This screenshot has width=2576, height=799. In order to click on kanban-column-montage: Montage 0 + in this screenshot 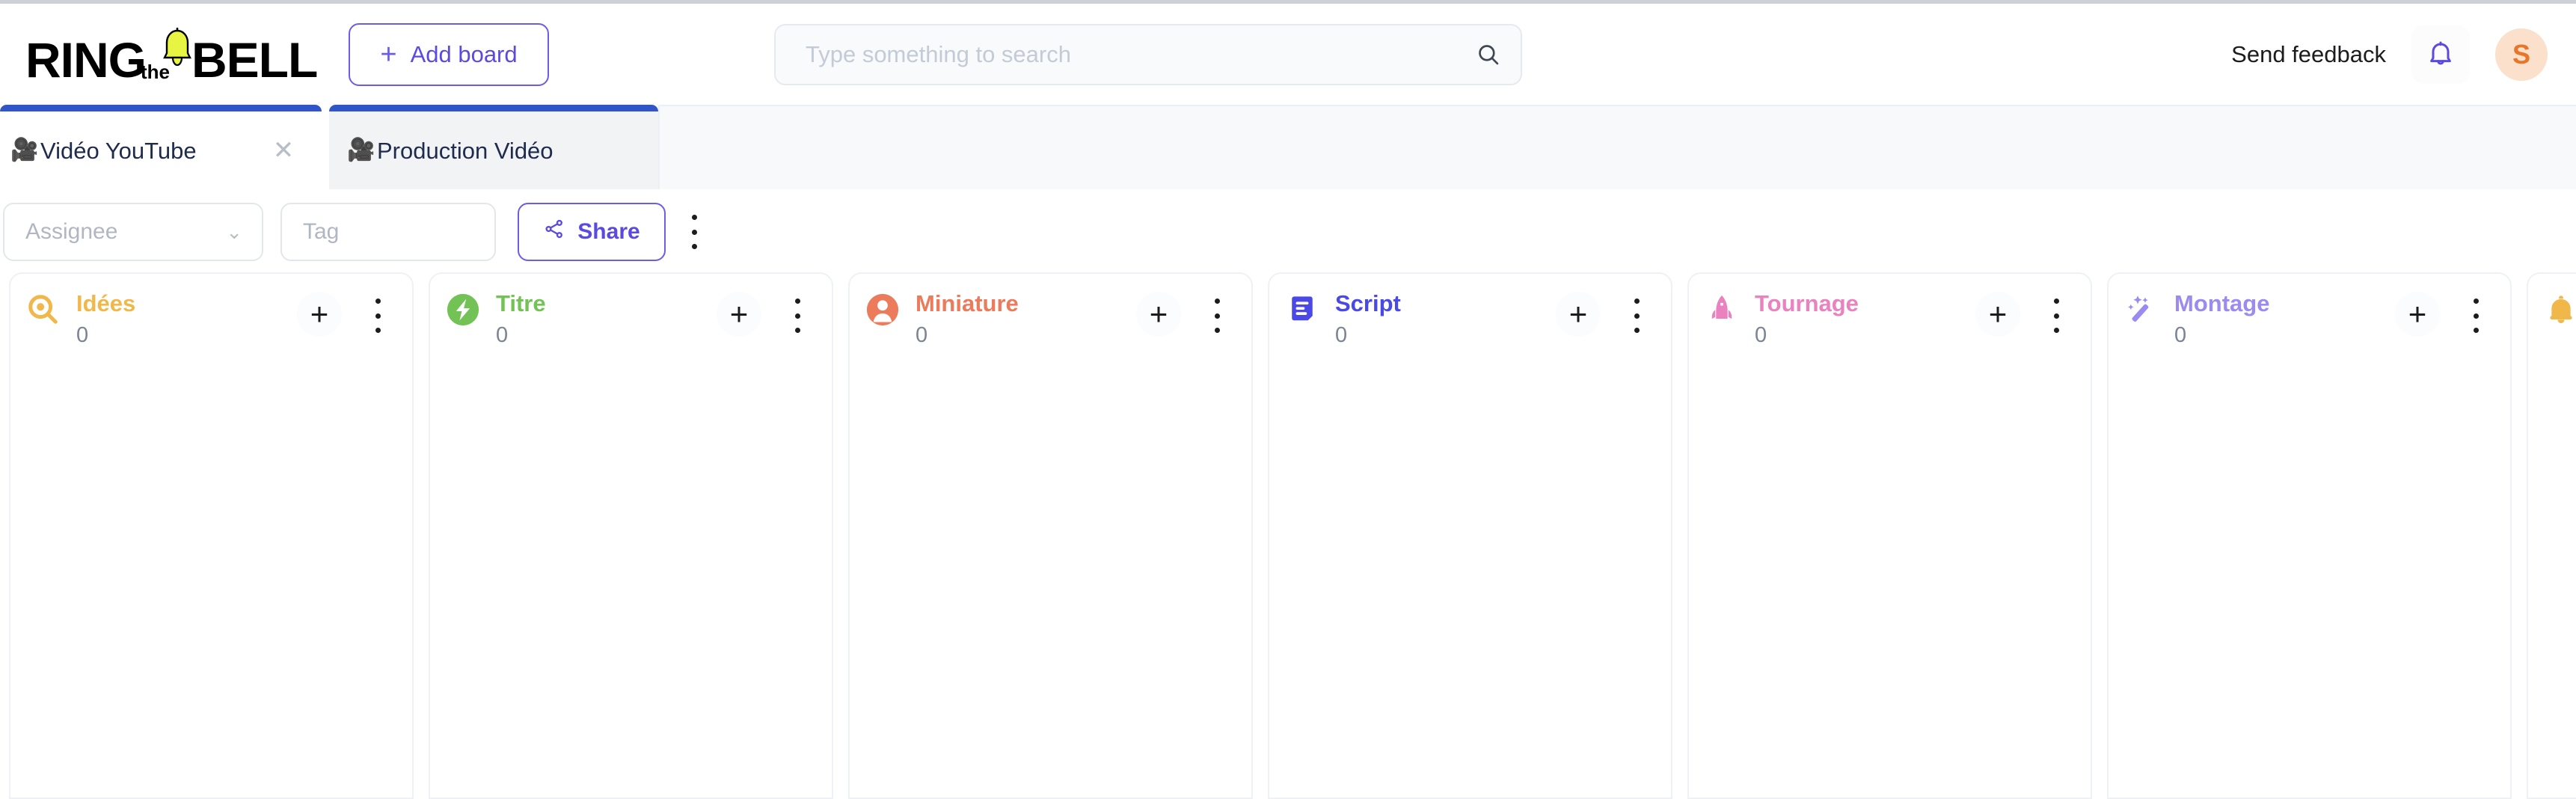, I will do `click(2309, 535)`.